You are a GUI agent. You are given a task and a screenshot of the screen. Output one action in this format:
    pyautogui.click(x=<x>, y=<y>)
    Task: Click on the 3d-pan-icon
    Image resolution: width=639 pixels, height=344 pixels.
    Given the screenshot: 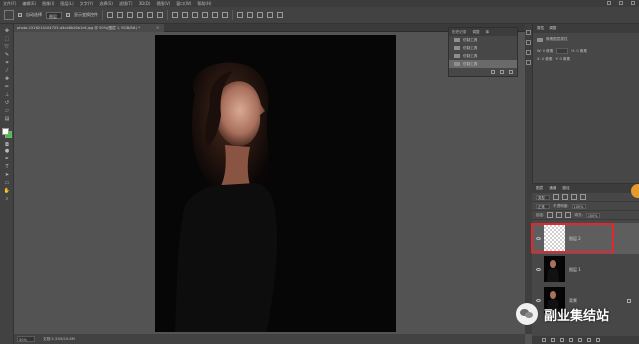 What is the action you would take?
    pyautogui.click(x=260, y=15)
    